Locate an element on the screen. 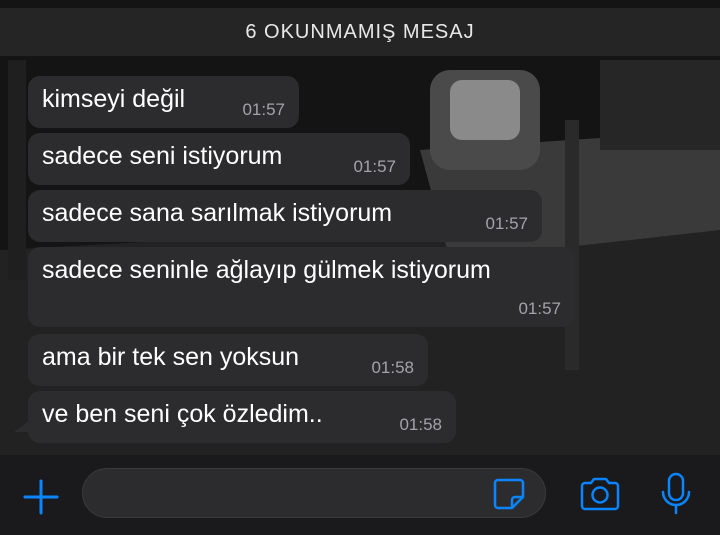 The height and width of the screenshot is (535, 720). message-bubble: sadece sana sarılmak istiyorum 01:57 is located at coordinates (285, 216).